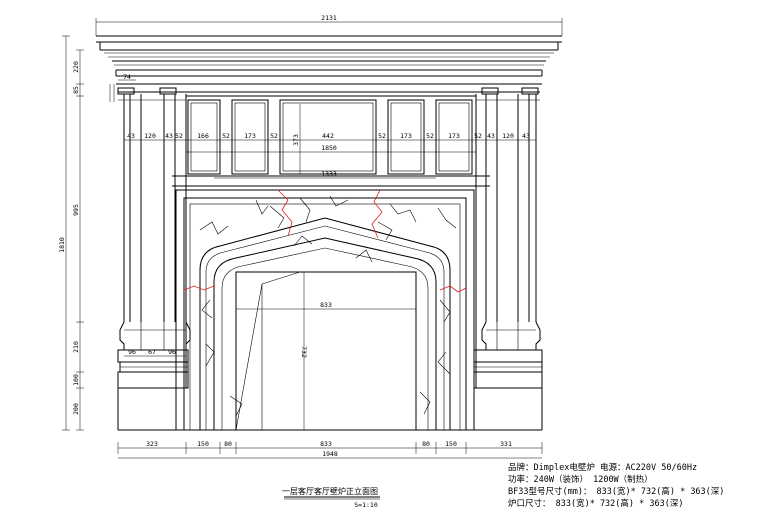 The width and height of the screenshot is (760, 513). Describe the element at coordinates (76, 67) in the screenshot. I see `dim-left-0: 220` at that location.